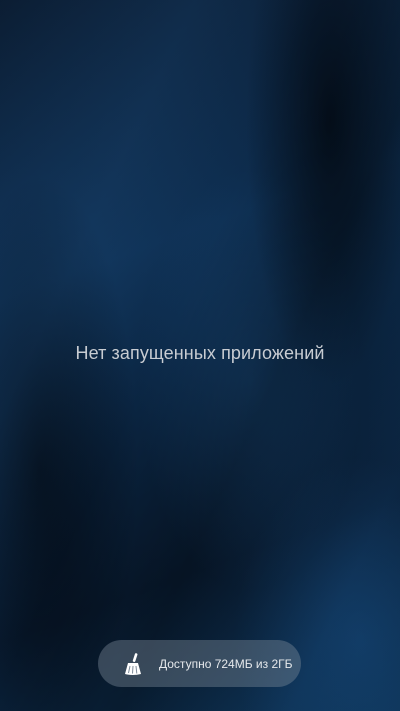 This screenshot has width=400, height=711. What do you see at coordinates (200, 353) in the screenshot?
I see `no-running-apps-message: Нет запущенных приложений` at bounding box center [200, 353].